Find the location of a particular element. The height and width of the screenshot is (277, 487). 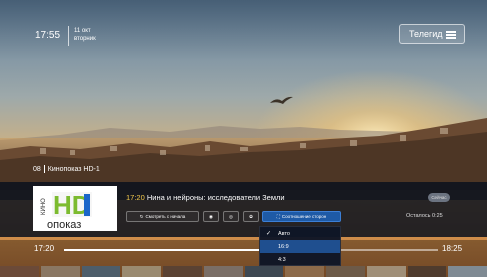

date: 11 окт вторник is located at coordinates (85, 35).